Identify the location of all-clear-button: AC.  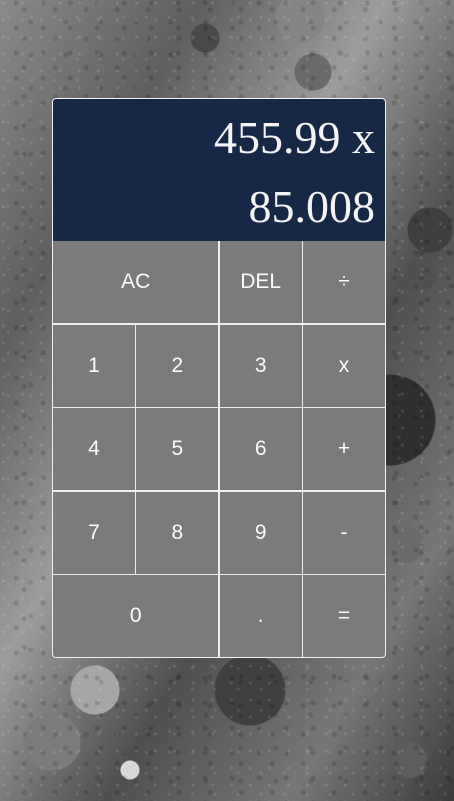
(136, 282).